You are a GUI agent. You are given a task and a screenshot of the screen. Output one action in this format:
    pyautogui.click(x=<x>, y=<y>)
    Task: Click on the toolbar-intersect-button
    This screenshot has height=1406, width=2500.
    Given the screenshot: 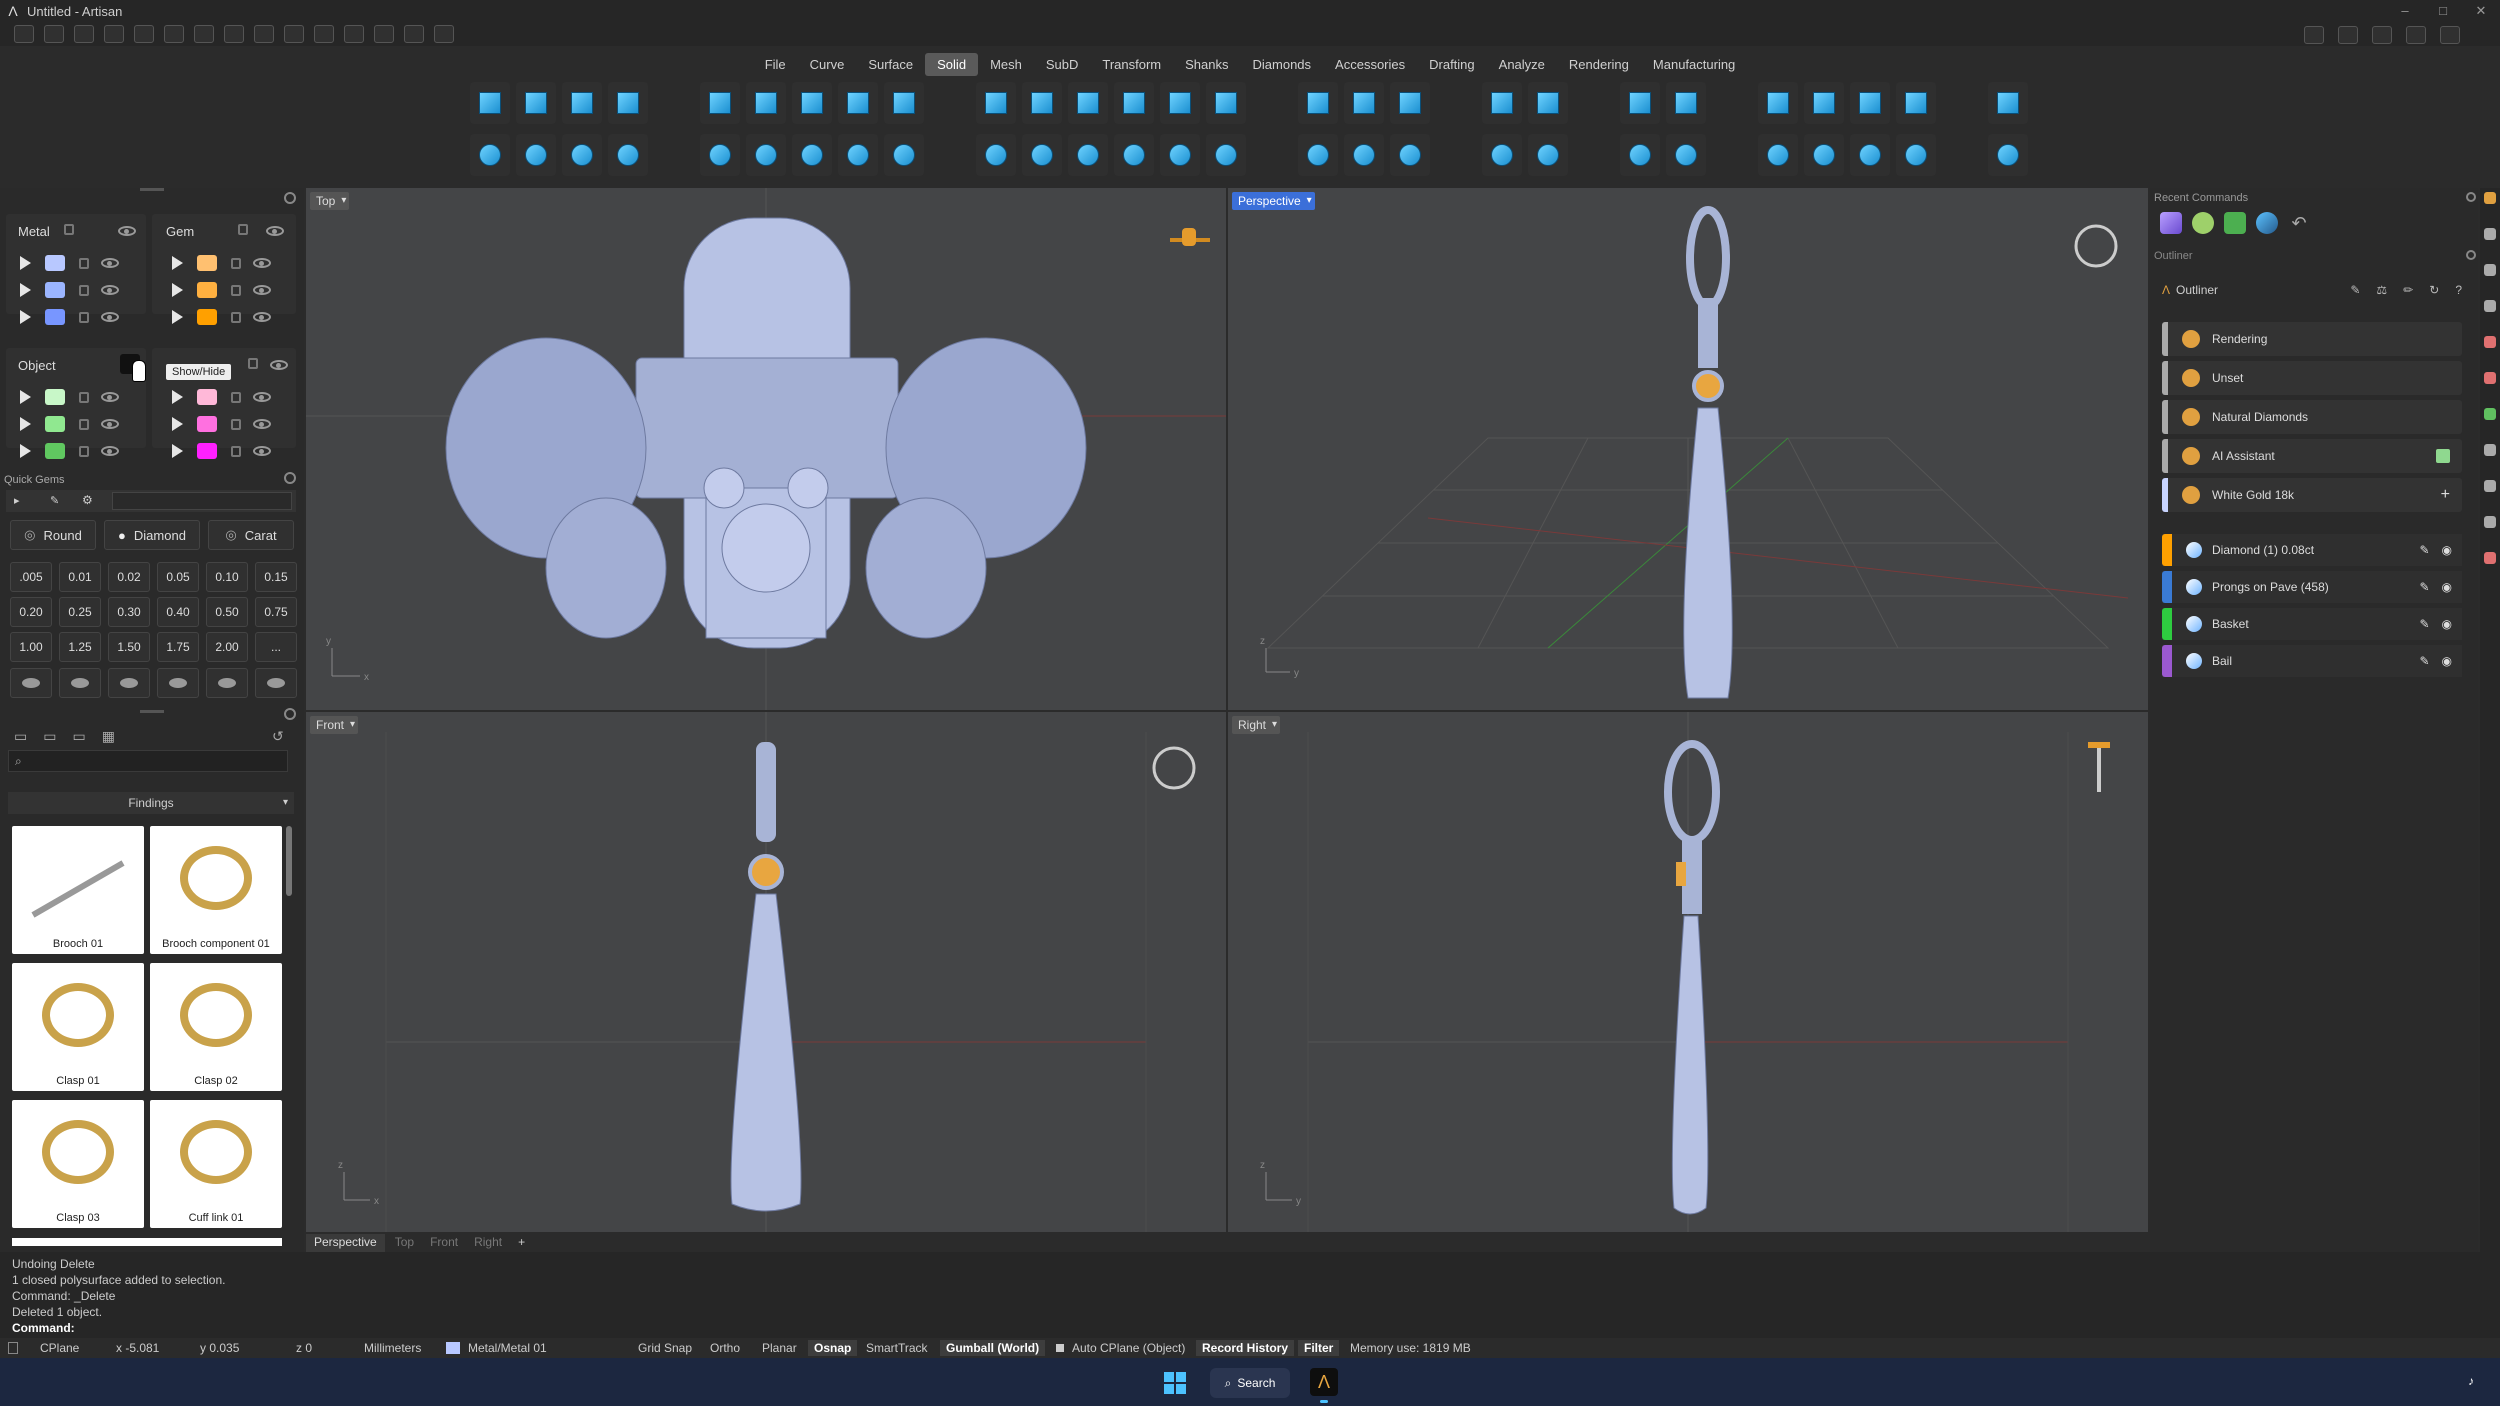 What is the action you would take?
    pyautogui.click(x=1870, y=155)
    